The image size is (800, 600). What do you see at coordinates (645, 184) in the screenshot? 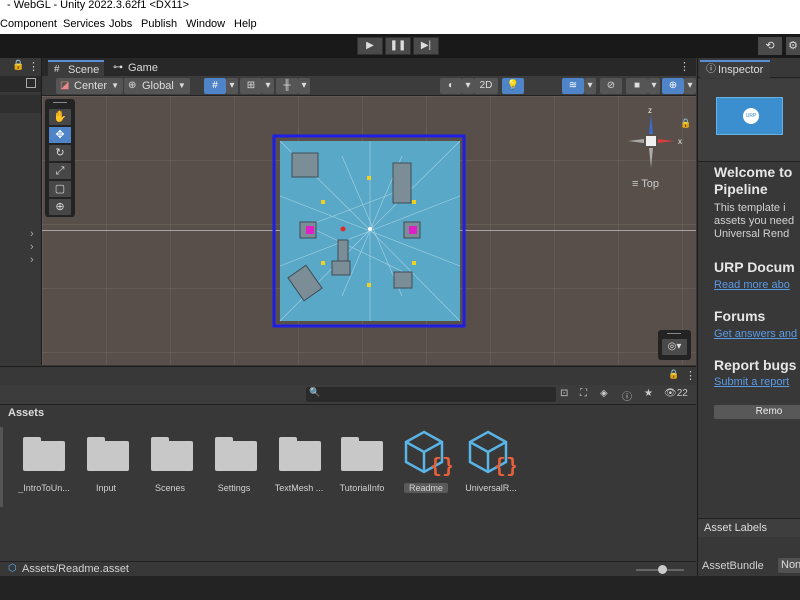
I see `gizmo-view-label: ≡ Top` at bounding box center [645, 184].